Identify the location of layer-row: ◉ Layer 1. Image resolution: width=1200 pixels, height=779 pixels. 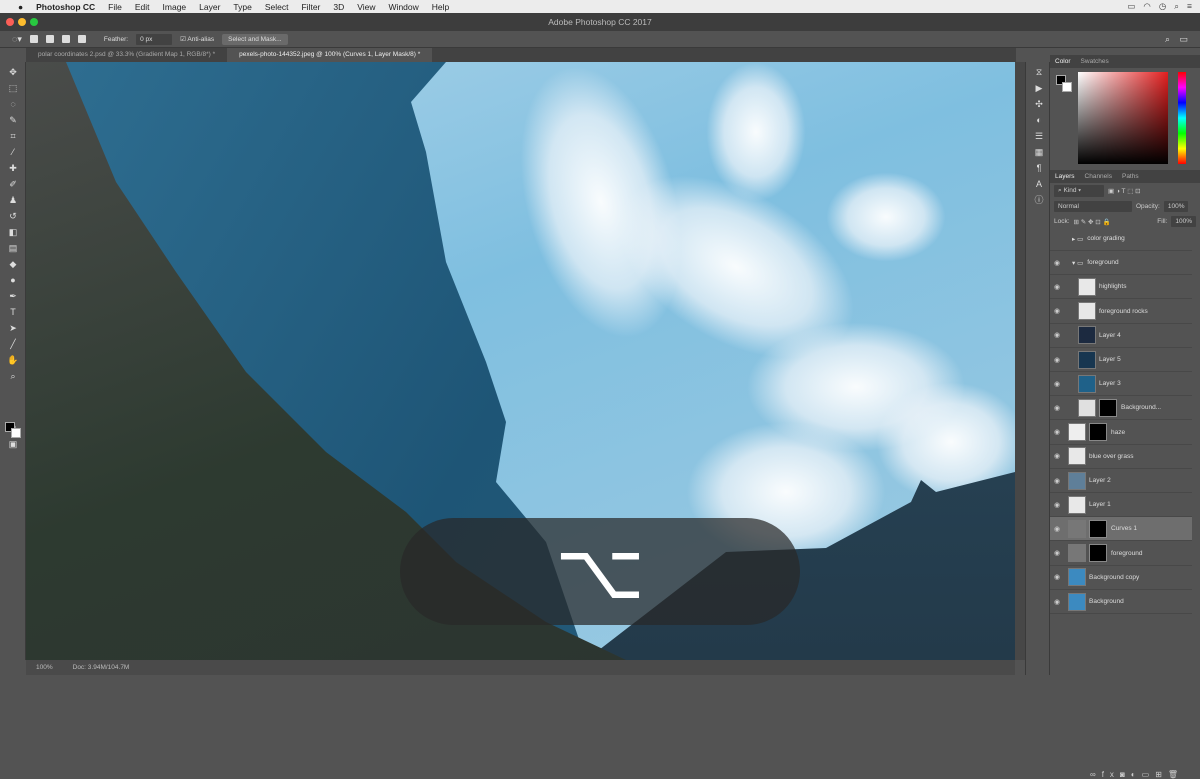
(1121, 505).